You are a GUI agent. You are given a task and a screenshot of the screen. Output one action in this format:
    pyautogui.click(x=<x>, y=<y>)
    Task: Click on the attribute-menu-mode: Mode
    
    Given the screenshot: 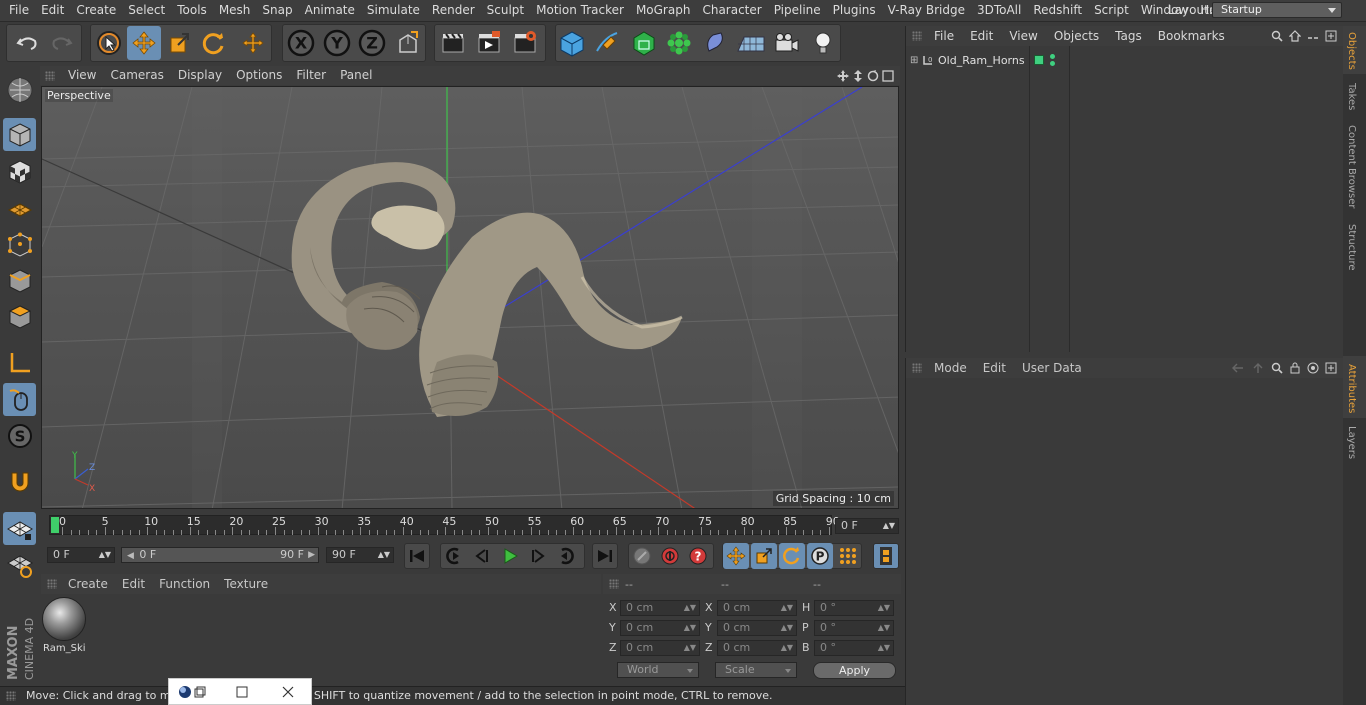 What is the action you would take?
    pyautogui.click(x=950, y=368)
    